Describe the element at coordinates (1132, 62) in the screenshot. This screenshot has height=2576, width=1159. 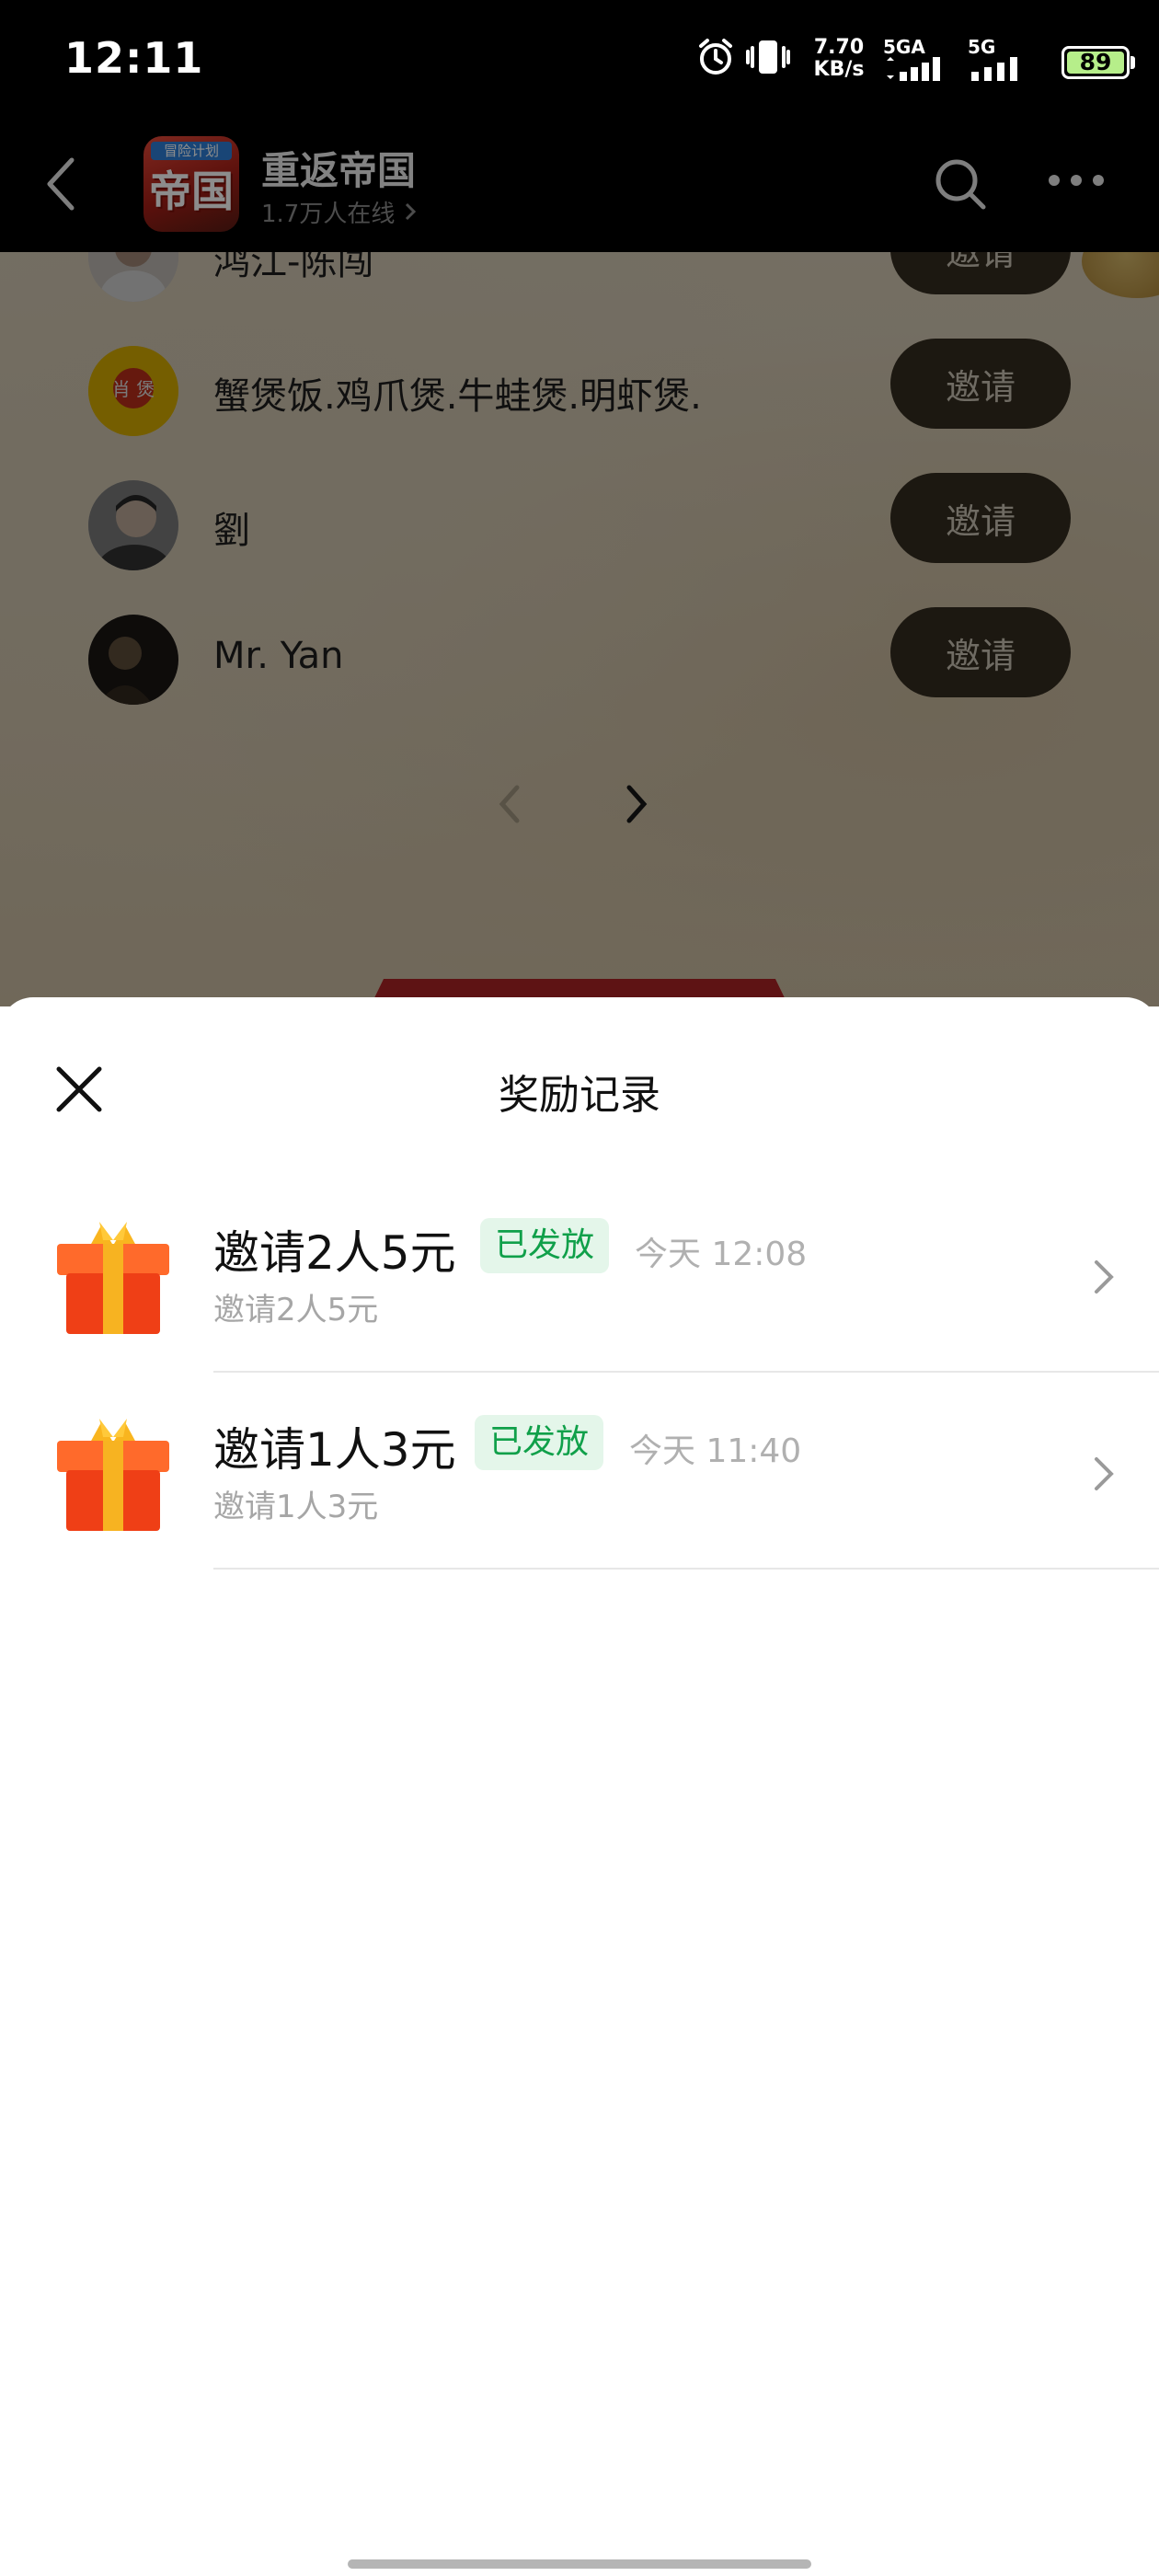
I see `battery-tip` at that location.